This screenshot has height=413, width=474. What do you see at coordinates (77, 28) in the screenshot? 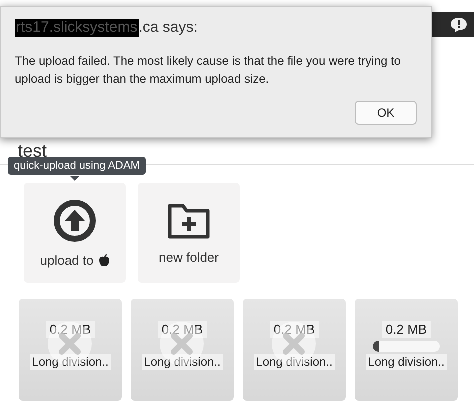
I see `redacted-host: rts17.slicksystems` at bounding box center [77, 28].